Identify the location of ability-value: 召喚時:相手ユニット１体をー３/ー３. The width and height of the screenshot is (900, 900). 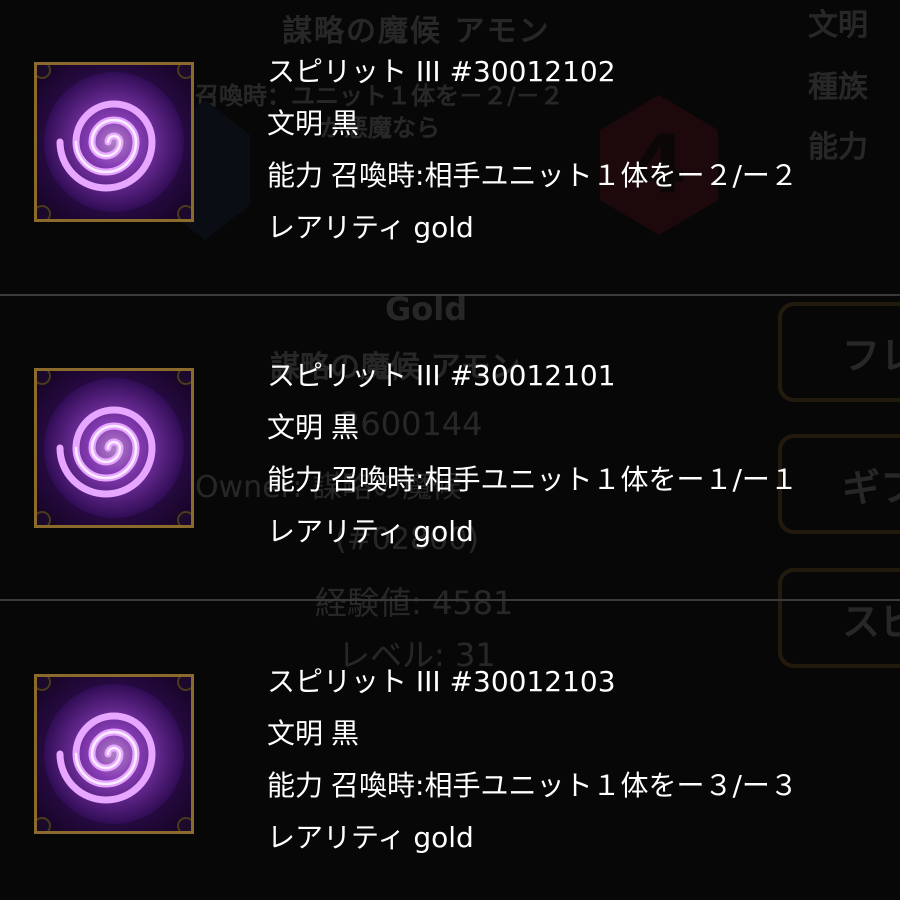
(564, 785).